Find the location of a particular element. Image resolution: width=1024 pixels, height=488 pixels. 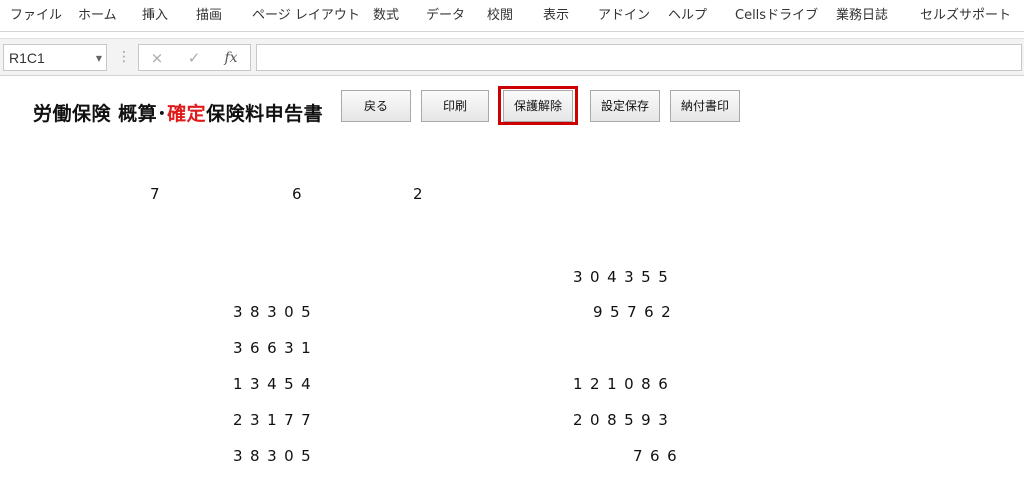

tab-data: データ is located at coordinates (445, 16).